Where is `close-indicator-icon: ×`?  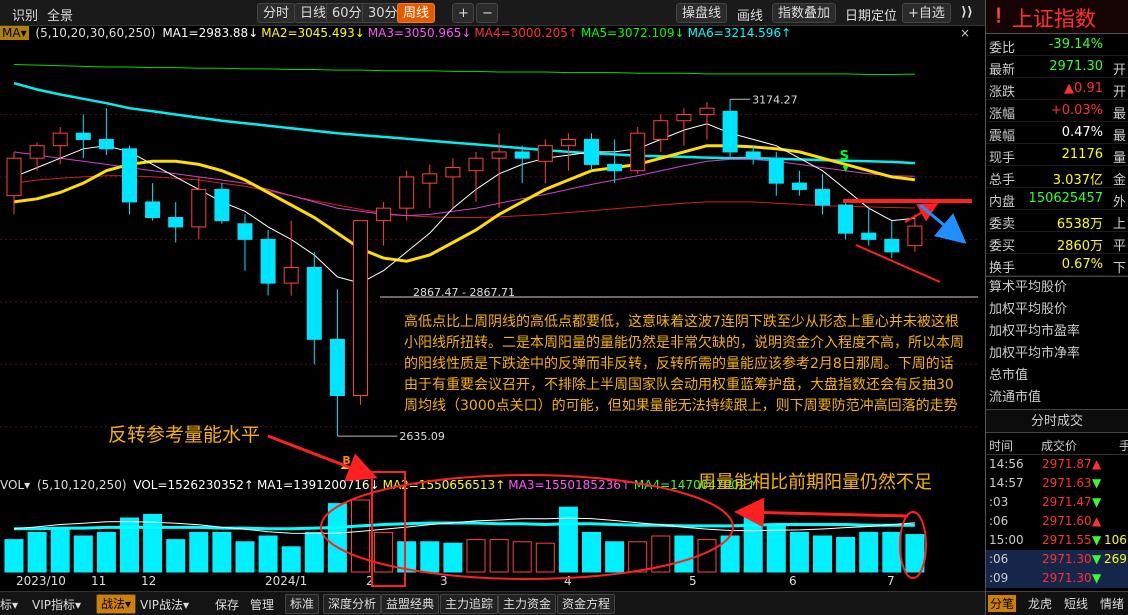
close-indicator-icon: × is located at coordinates (965, 33).